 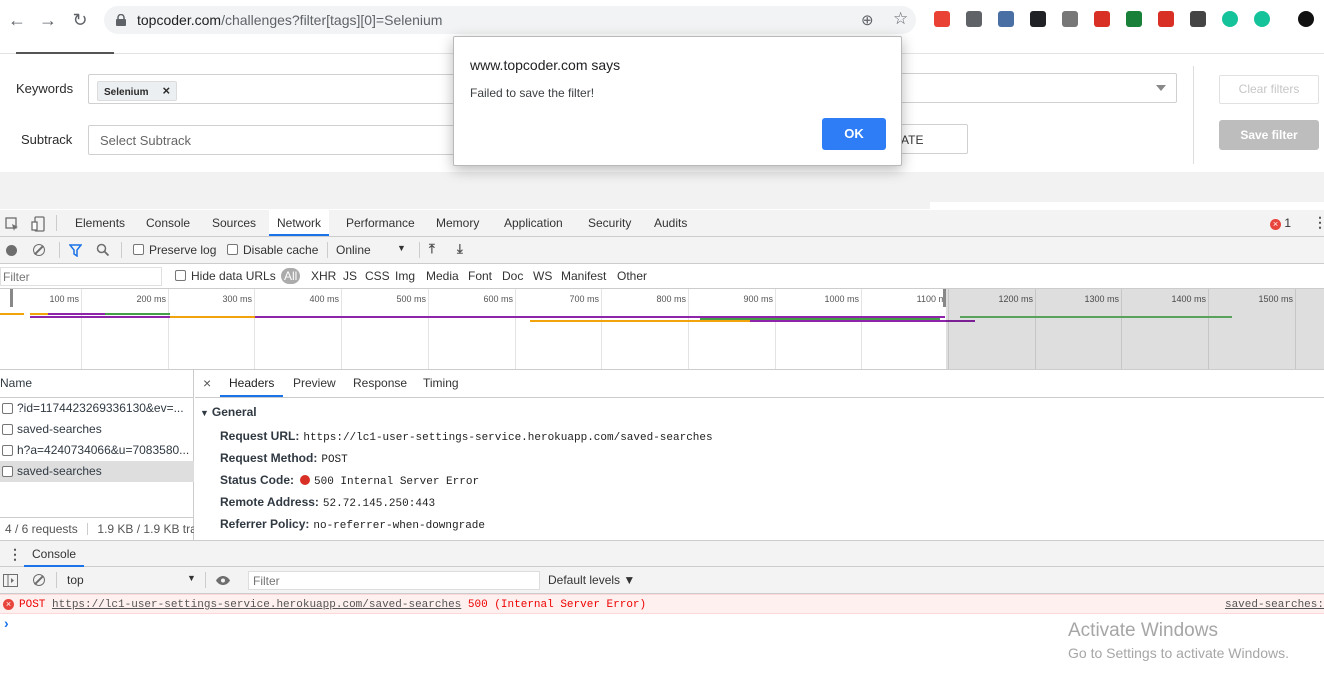 What do you see at coordinates (377, 276) in the screenshot?
I see `type-filter-css: CSS` at bounding box center [377, 276].